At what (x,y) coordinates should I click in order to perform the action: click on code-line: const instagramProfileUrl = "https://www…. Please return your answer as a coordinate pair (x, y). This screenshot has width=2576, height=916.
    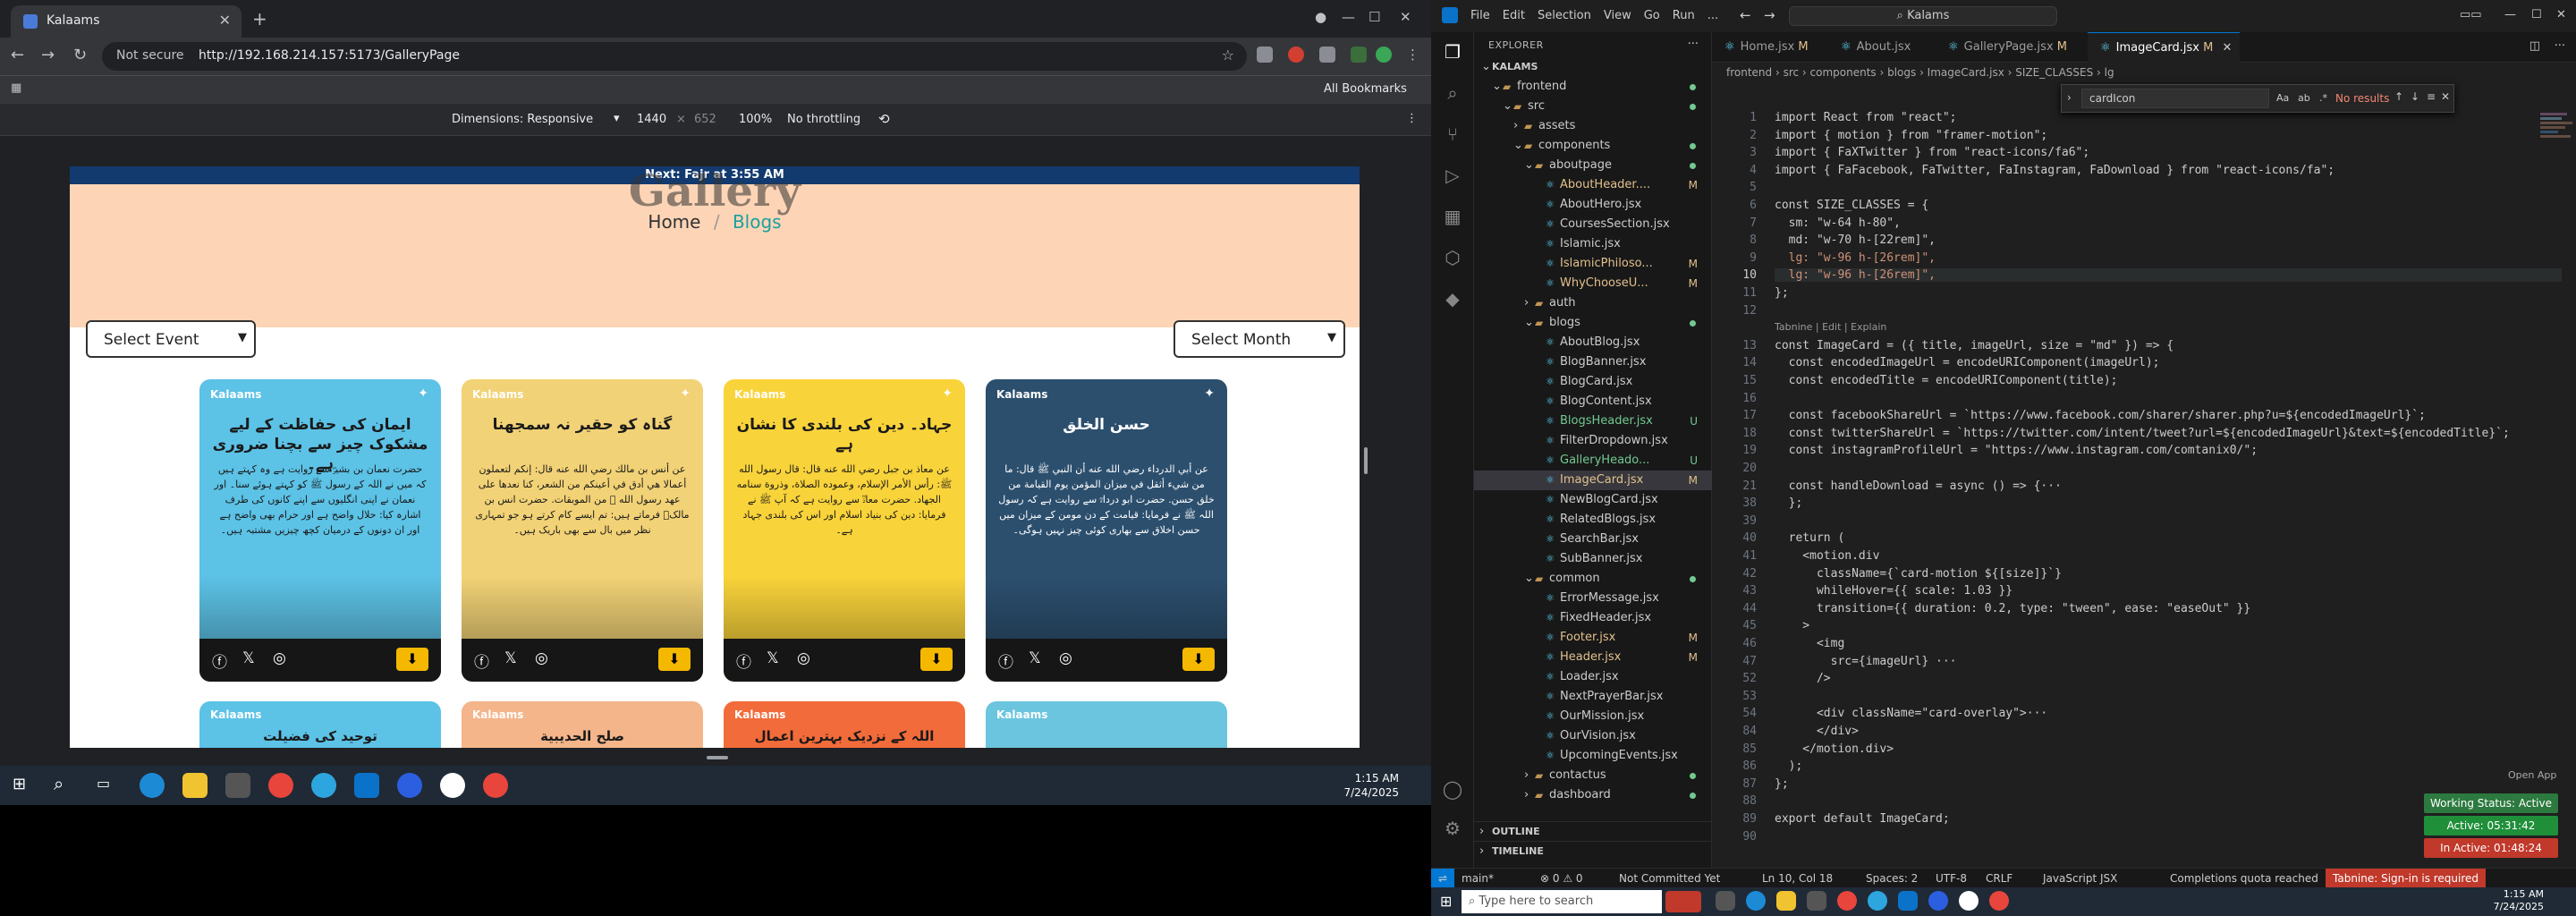
    Looking at the image, I should click on (2016, 450).